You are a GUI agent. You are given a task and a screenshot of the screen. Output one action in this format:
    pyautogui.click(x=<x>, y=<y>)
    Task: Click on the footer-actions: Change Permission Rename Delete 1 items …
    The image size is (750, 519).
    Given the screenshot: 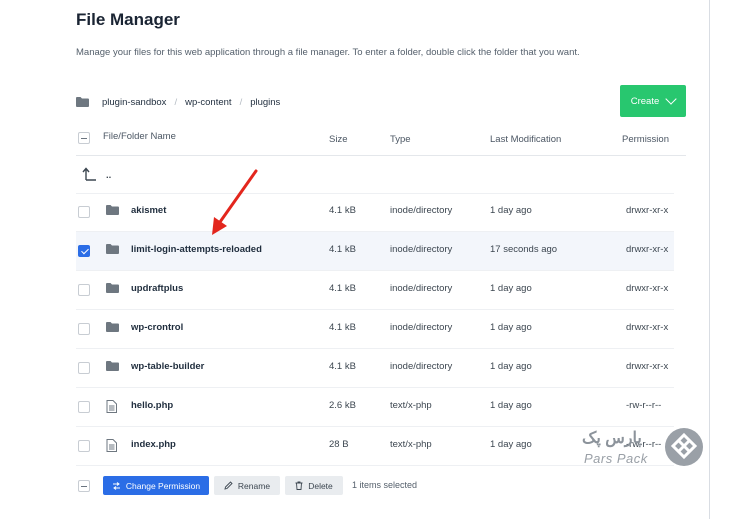 What is the action you would take?
    pyautogui.click(x=381, y=486)
    